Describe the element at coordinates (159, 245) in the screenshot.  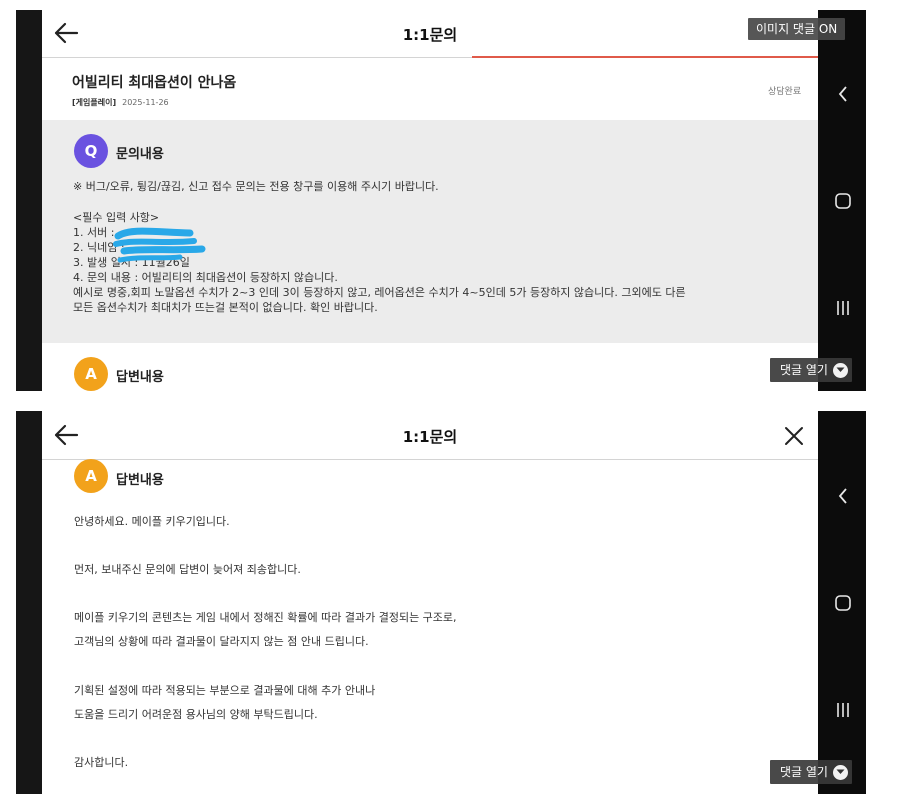
I see `redaction-scribble` at that location.